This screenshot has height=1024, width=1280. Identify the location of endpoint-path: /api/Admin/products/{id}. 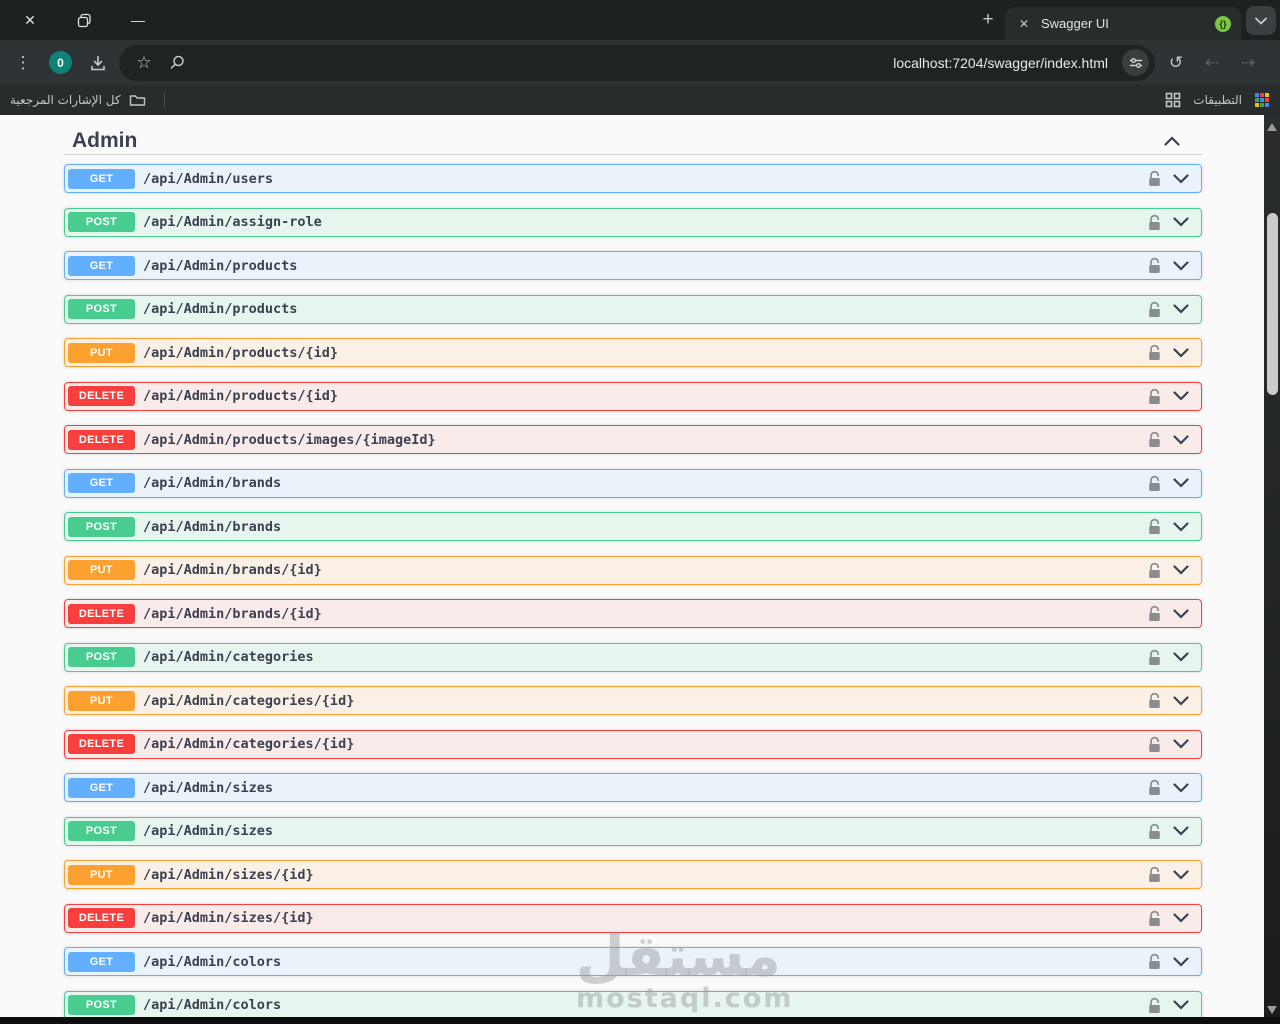
(241, 396).